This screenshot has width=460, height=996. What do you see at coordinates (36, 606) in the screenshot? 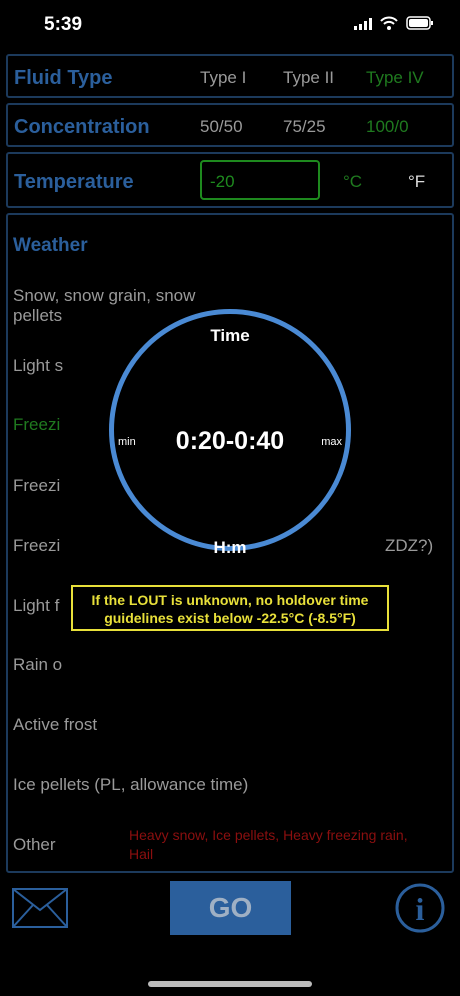
I see `weather-item-light-f: Light f` at bounding box center [36, 606].